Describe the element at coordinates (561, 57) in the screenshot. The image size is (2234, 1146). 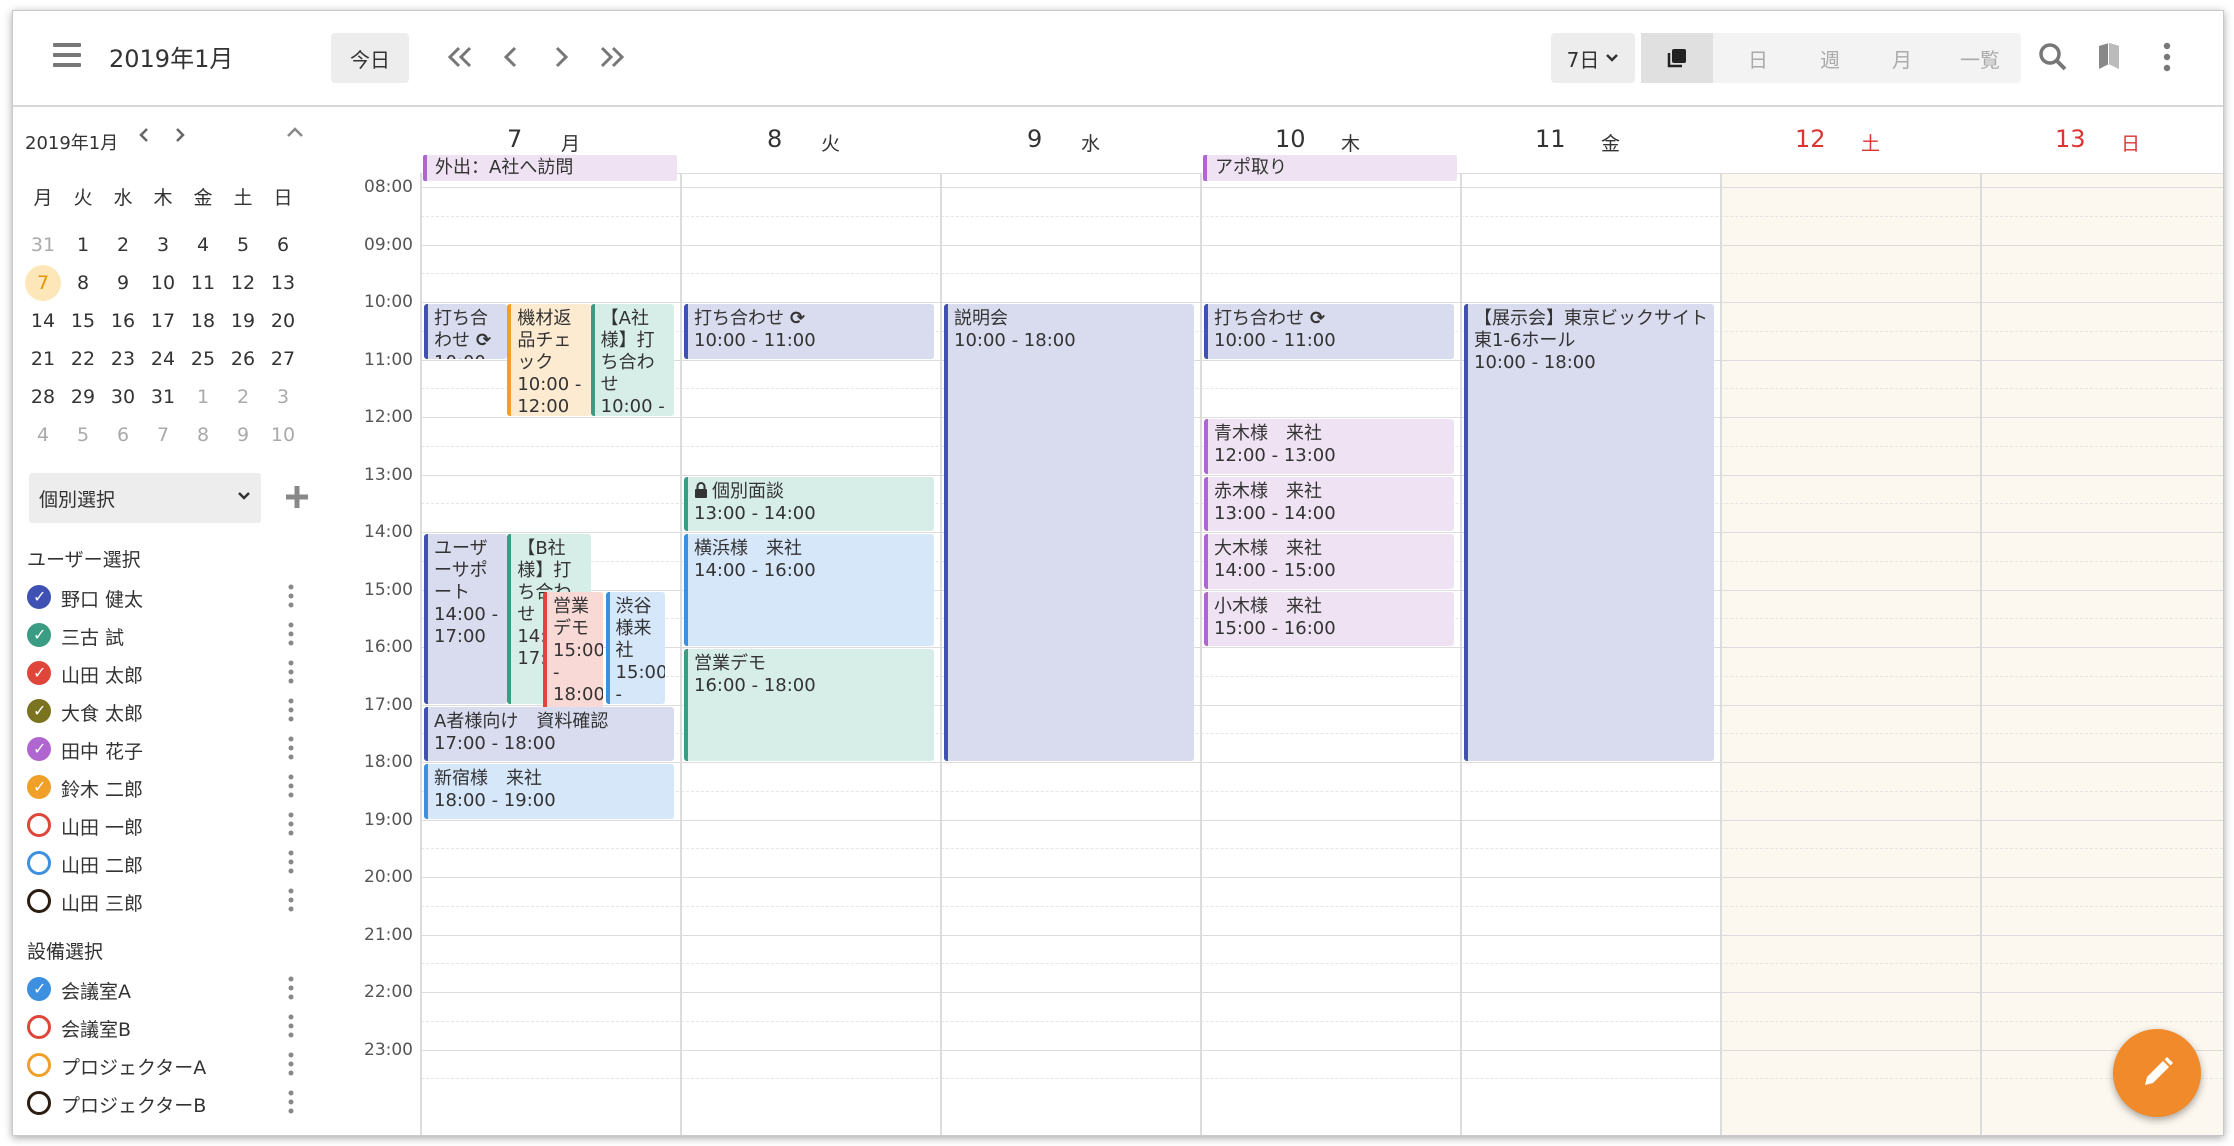
I see `chevron-right-icon` at that location.